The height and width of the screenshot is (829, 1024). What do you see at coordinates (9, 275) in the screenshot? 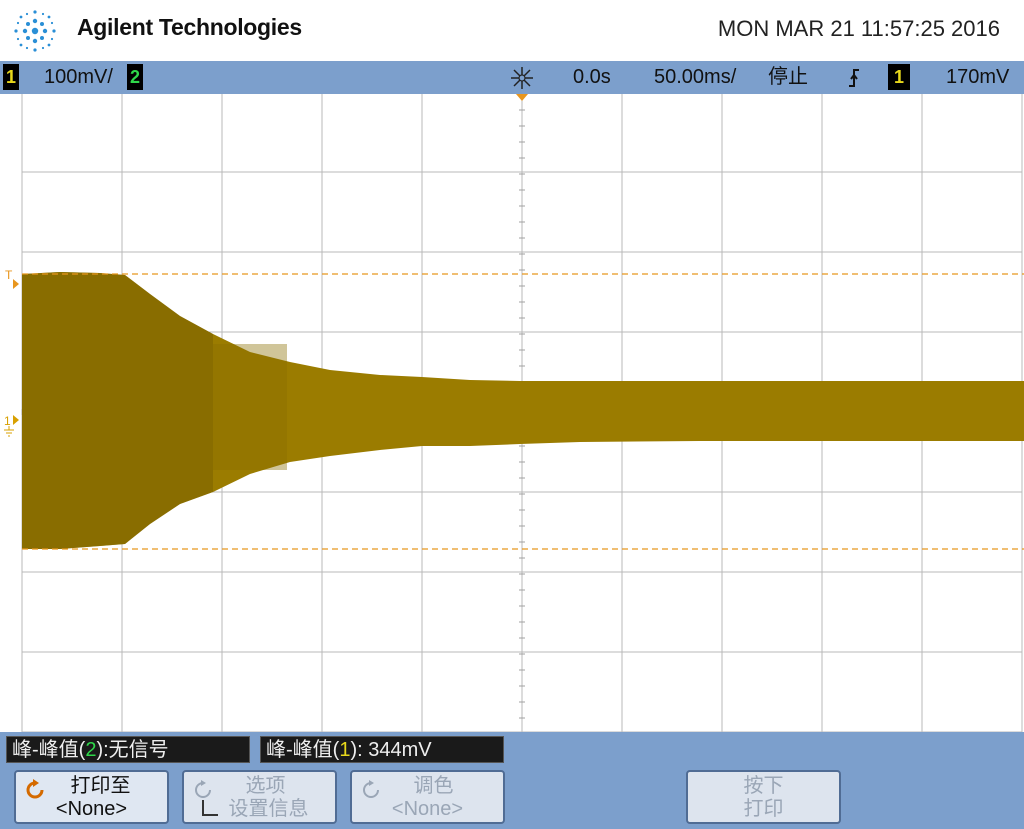
I see `trigger-level-marker: T` at bounding box center [9, 275].